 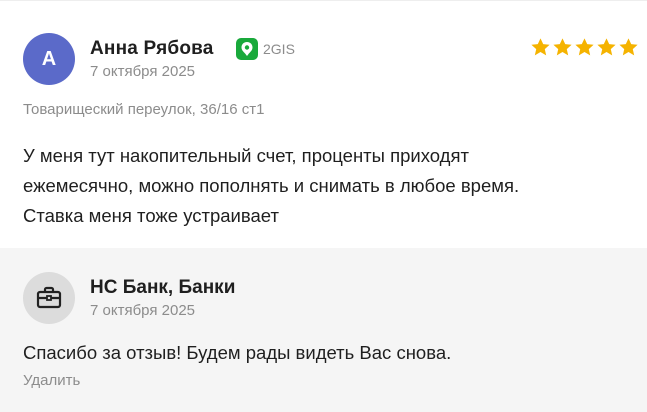 What do you see at coordinates (247, 49) in the screenshot?
I see `2gis-logo-icon` at bounding box center [247, 49].